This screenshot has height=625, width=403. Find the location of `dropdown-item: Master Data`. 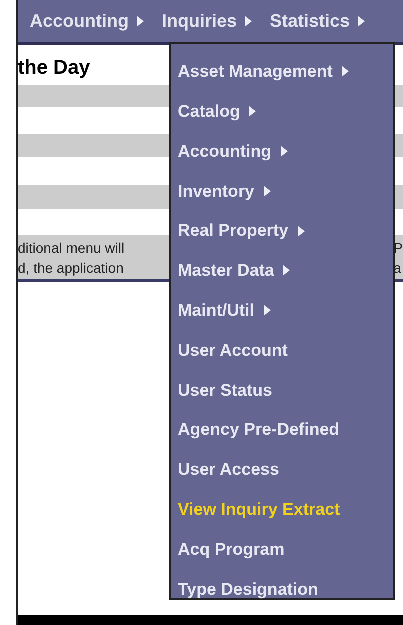

dropdown-item: Master Data is located at coordinates (282, 270).